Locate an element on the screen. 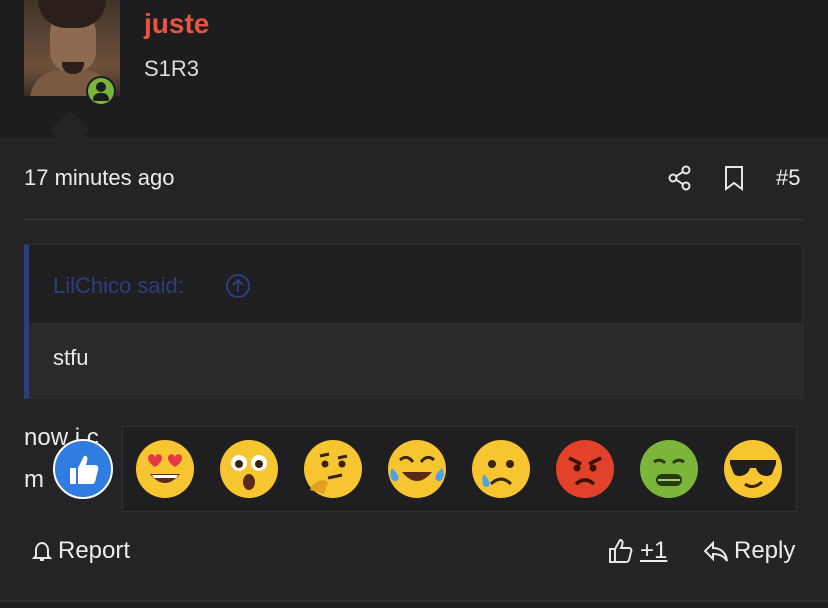 The width and height of the screenshot is (828, 608). like-button: +1 is located at coordinates (636, 551).